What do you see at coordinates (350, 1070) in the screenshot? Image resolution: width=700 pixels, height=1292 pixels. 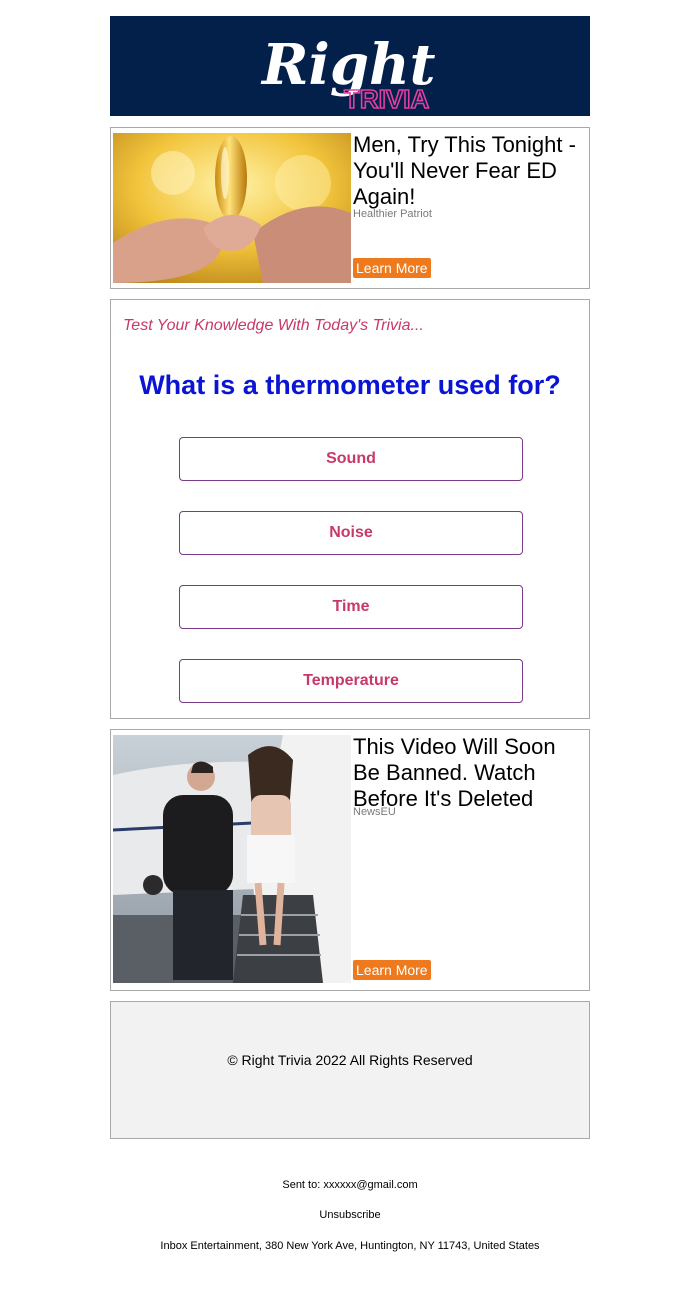 I see `footer-box: © Right Trivia 2022 All Rights Reserved` at bounding box center [350, 1070].